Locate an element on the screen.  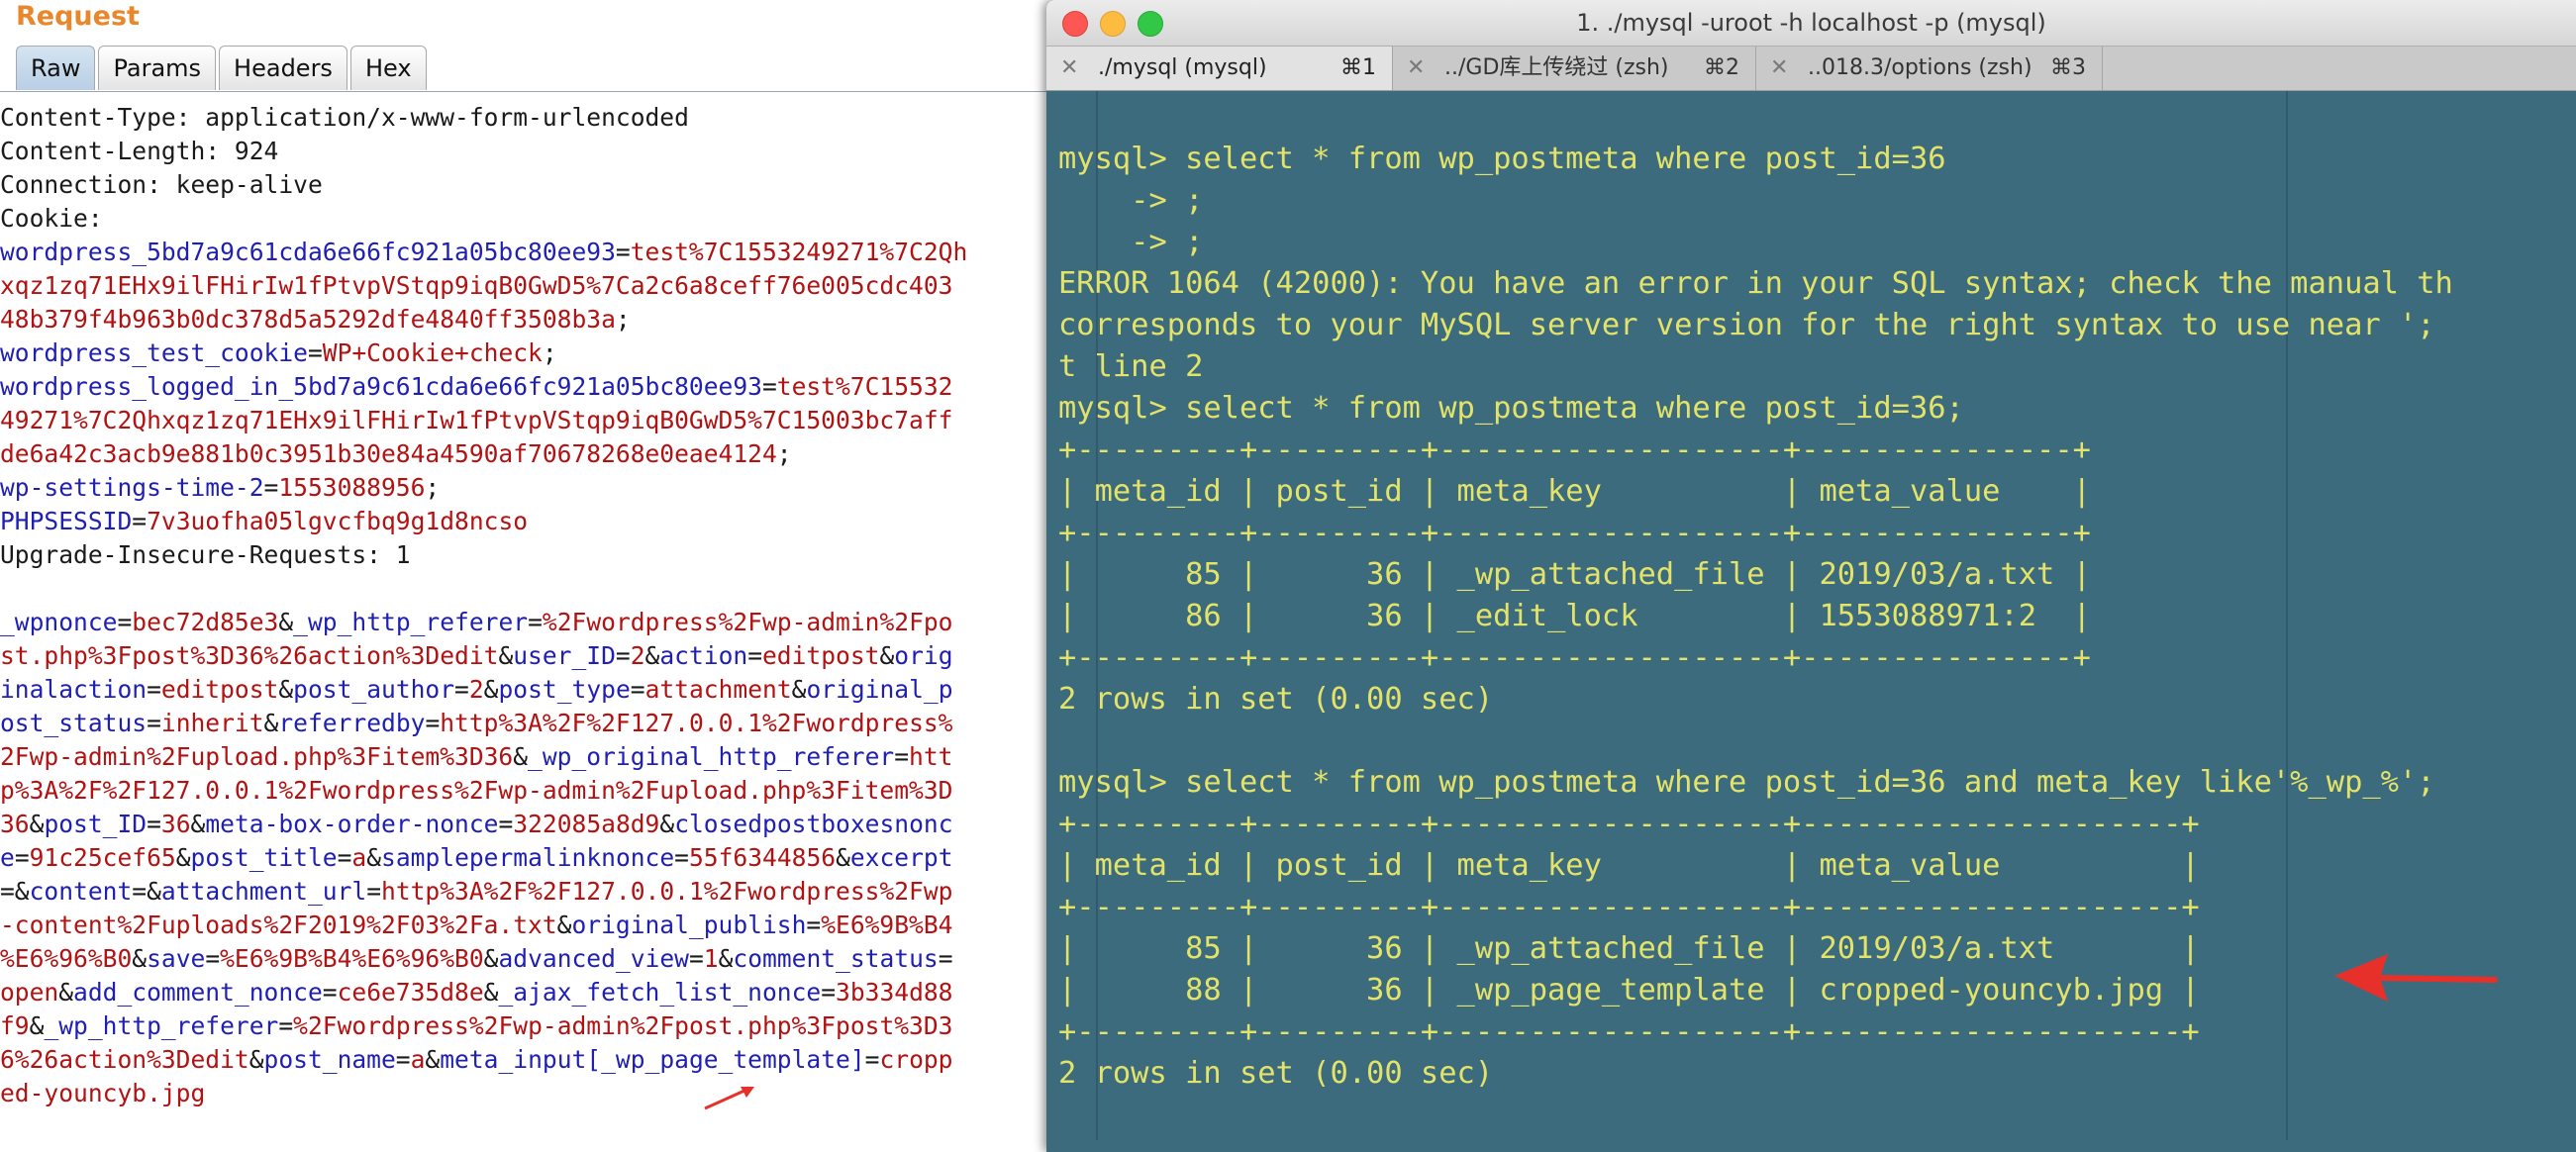
tab-headers: Headers is located at coordinates (283, 68).